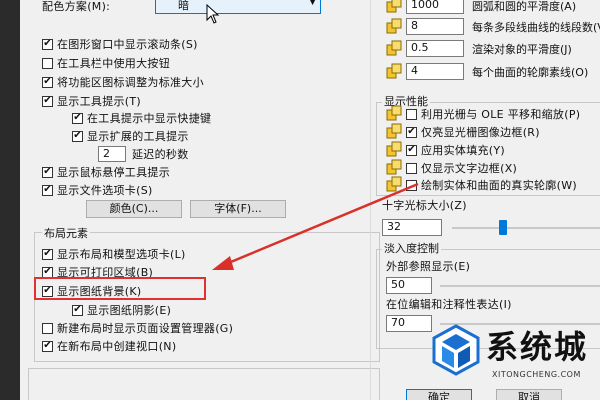 The image size is (600, 400). I want to click on crosshair-title-row: 十字光标大小(Z), so click(424, 205).